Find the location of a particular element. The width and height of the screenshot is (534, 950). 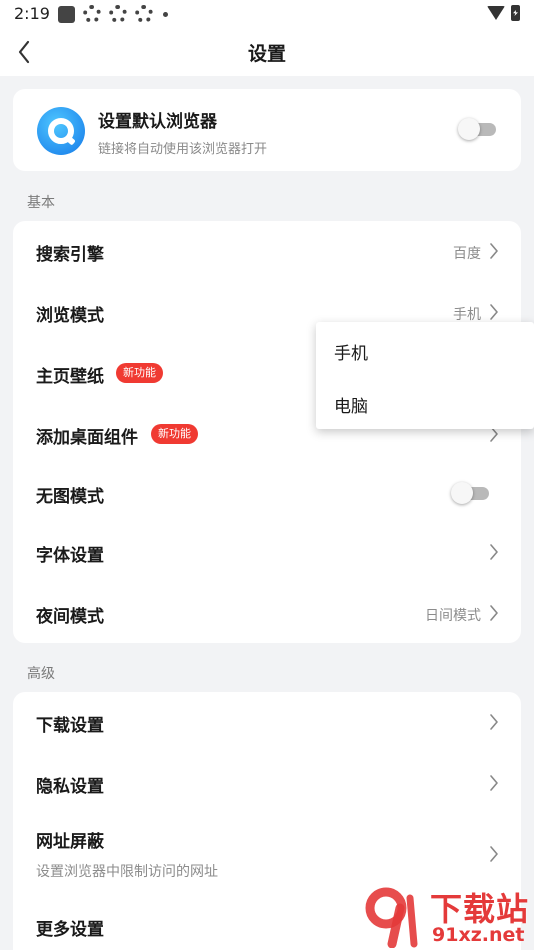

popup-option-desktop: 电脑 is located at coordinates (425, 403).